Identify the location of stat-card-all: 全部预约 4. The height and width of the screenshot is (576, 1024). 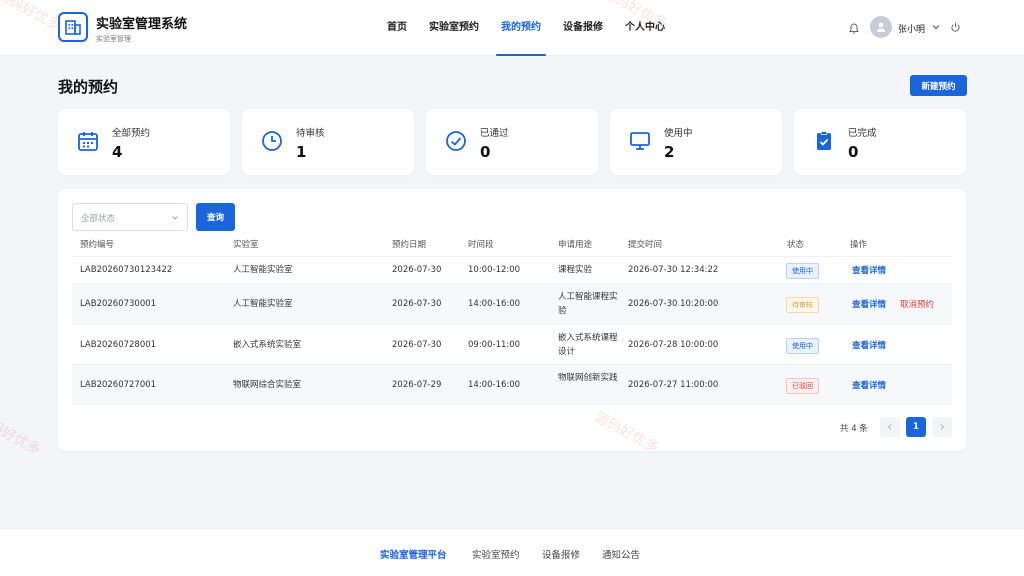
(144, 142).